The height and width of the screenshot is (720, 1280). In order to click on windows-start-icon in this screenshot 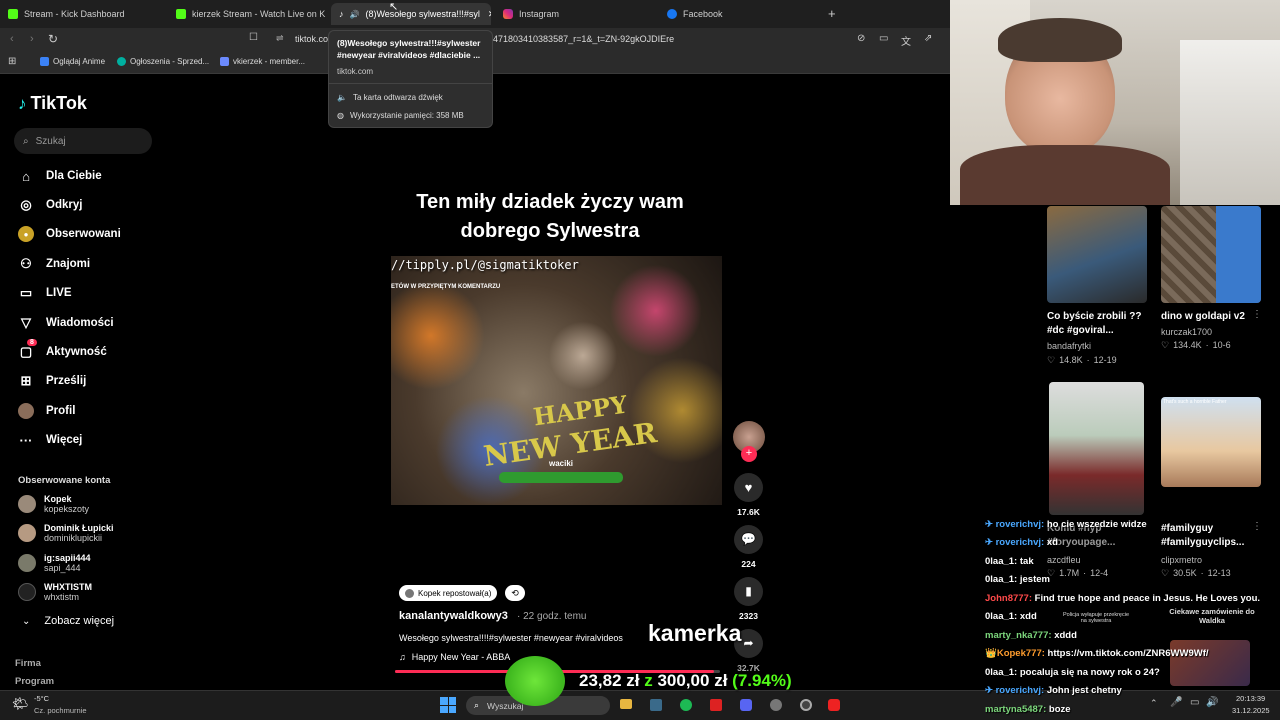, I will do `click(448, 705)`.